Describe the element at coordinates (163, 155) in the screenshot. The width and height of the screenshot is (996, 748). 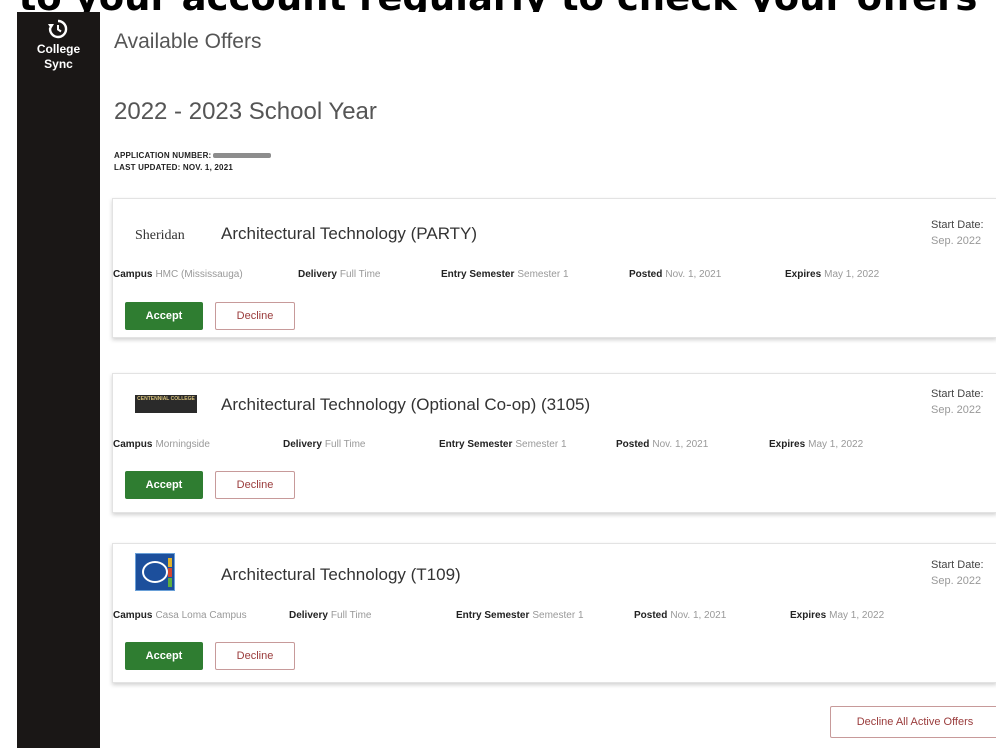
I see `application-number-label: APPLICATION NUMBER:` at that location.